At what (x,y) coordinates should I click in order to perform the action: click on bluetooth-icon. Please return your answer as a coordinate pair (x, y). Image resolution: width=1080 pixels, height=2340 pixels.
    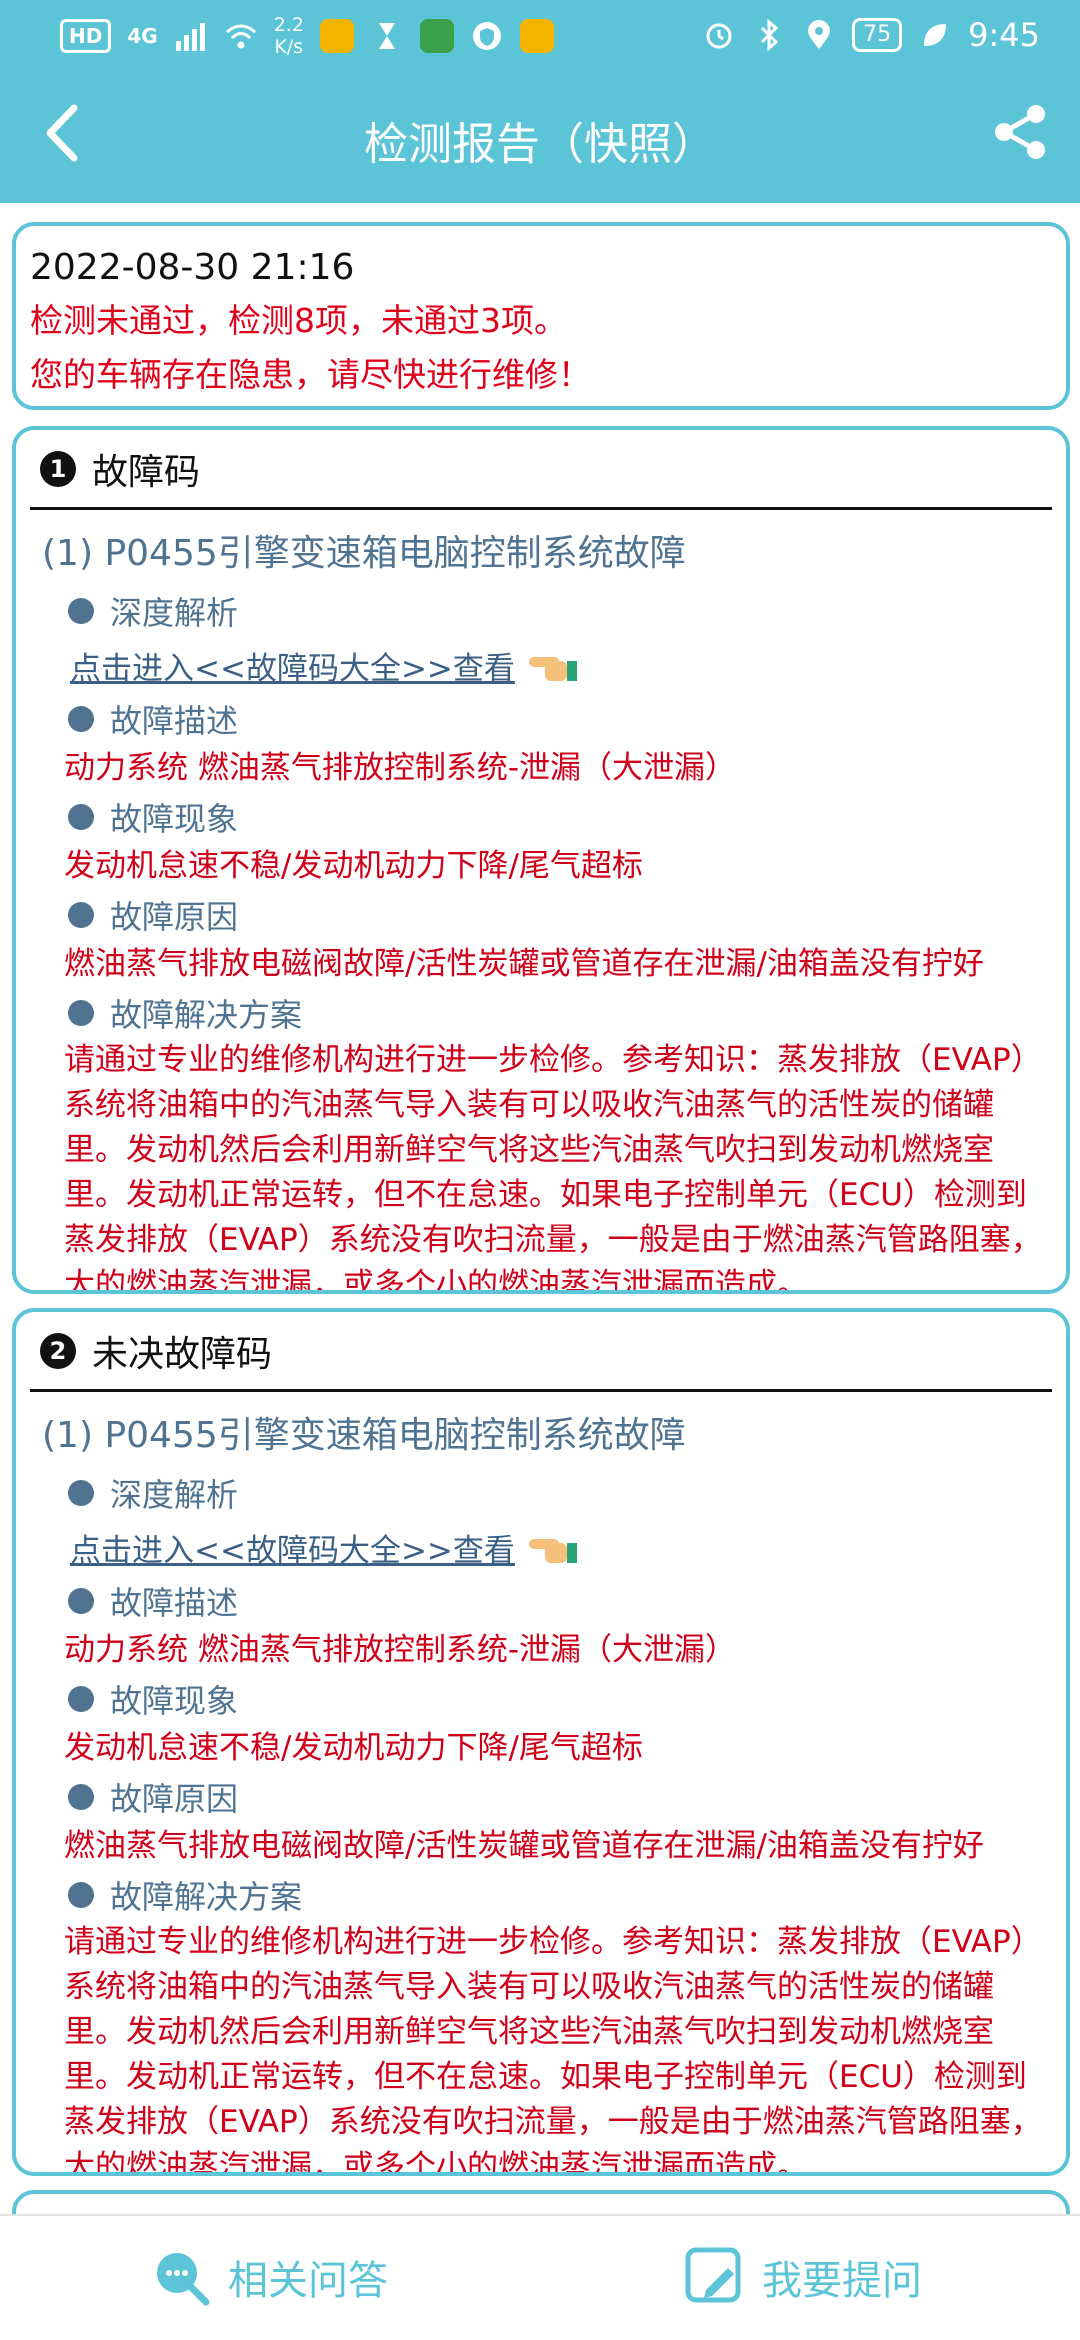
    Looking at the image, I should click on (770, 35).